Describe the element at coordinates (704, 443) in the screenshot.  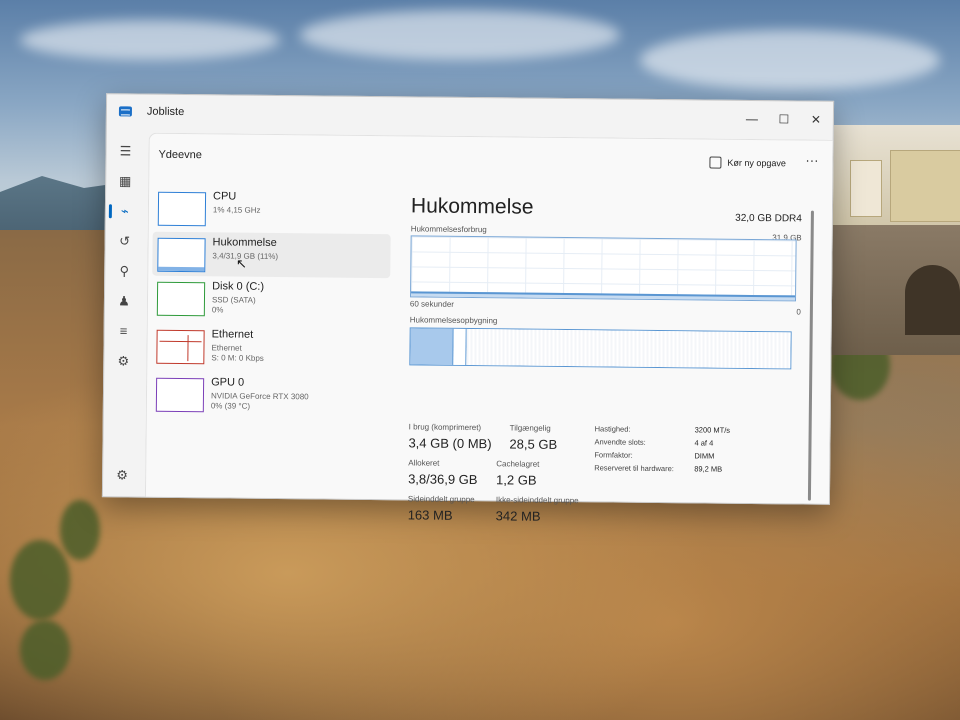
I see `property-value: 4 af 4` at that location.